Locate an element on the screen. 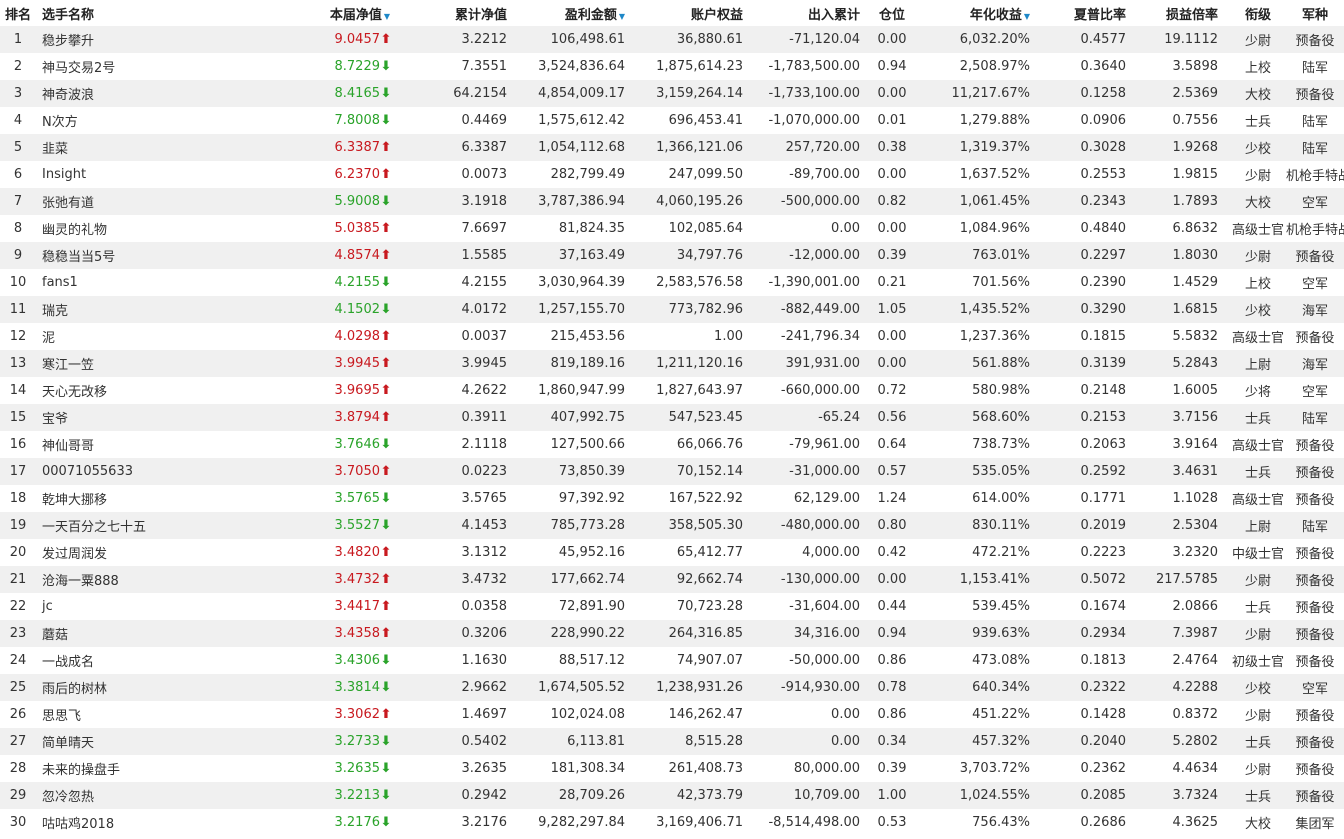 This screenshot has width=1344, height=839. name-cell: 泥 is located at coordinates (131, 336).